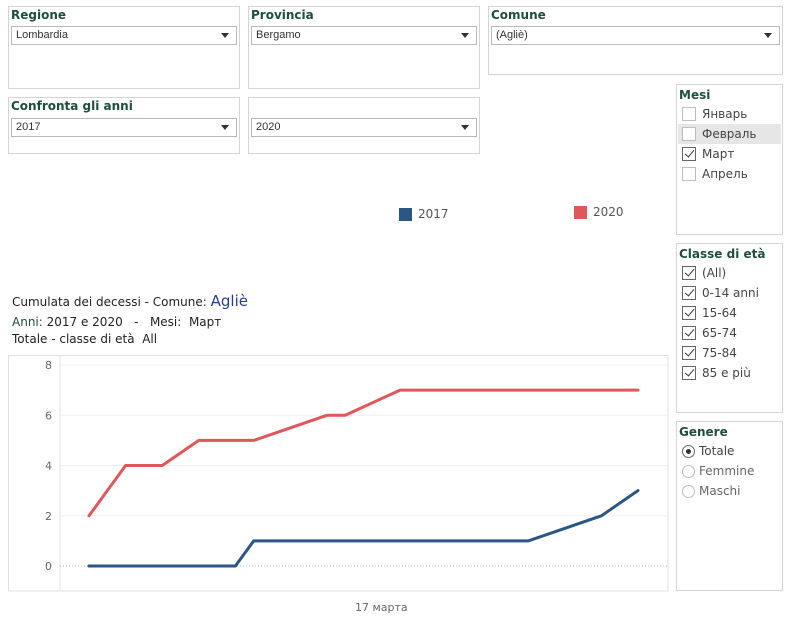 Image resolution: width=791 pixels, height=630 pixels. I want to click on classe-eta-item-0-14: 0-14 anni, so click(729, 293).